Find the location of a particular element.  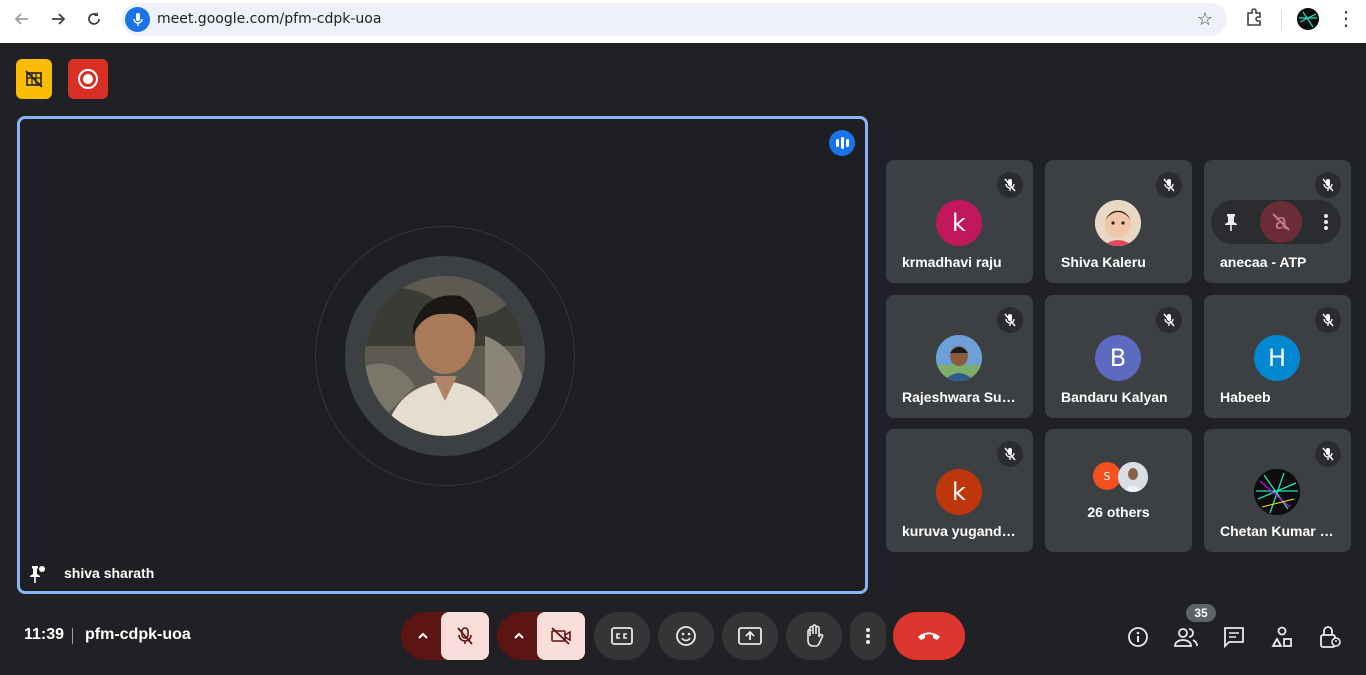

lock-person-icon is located at coordinates (1330, 637).